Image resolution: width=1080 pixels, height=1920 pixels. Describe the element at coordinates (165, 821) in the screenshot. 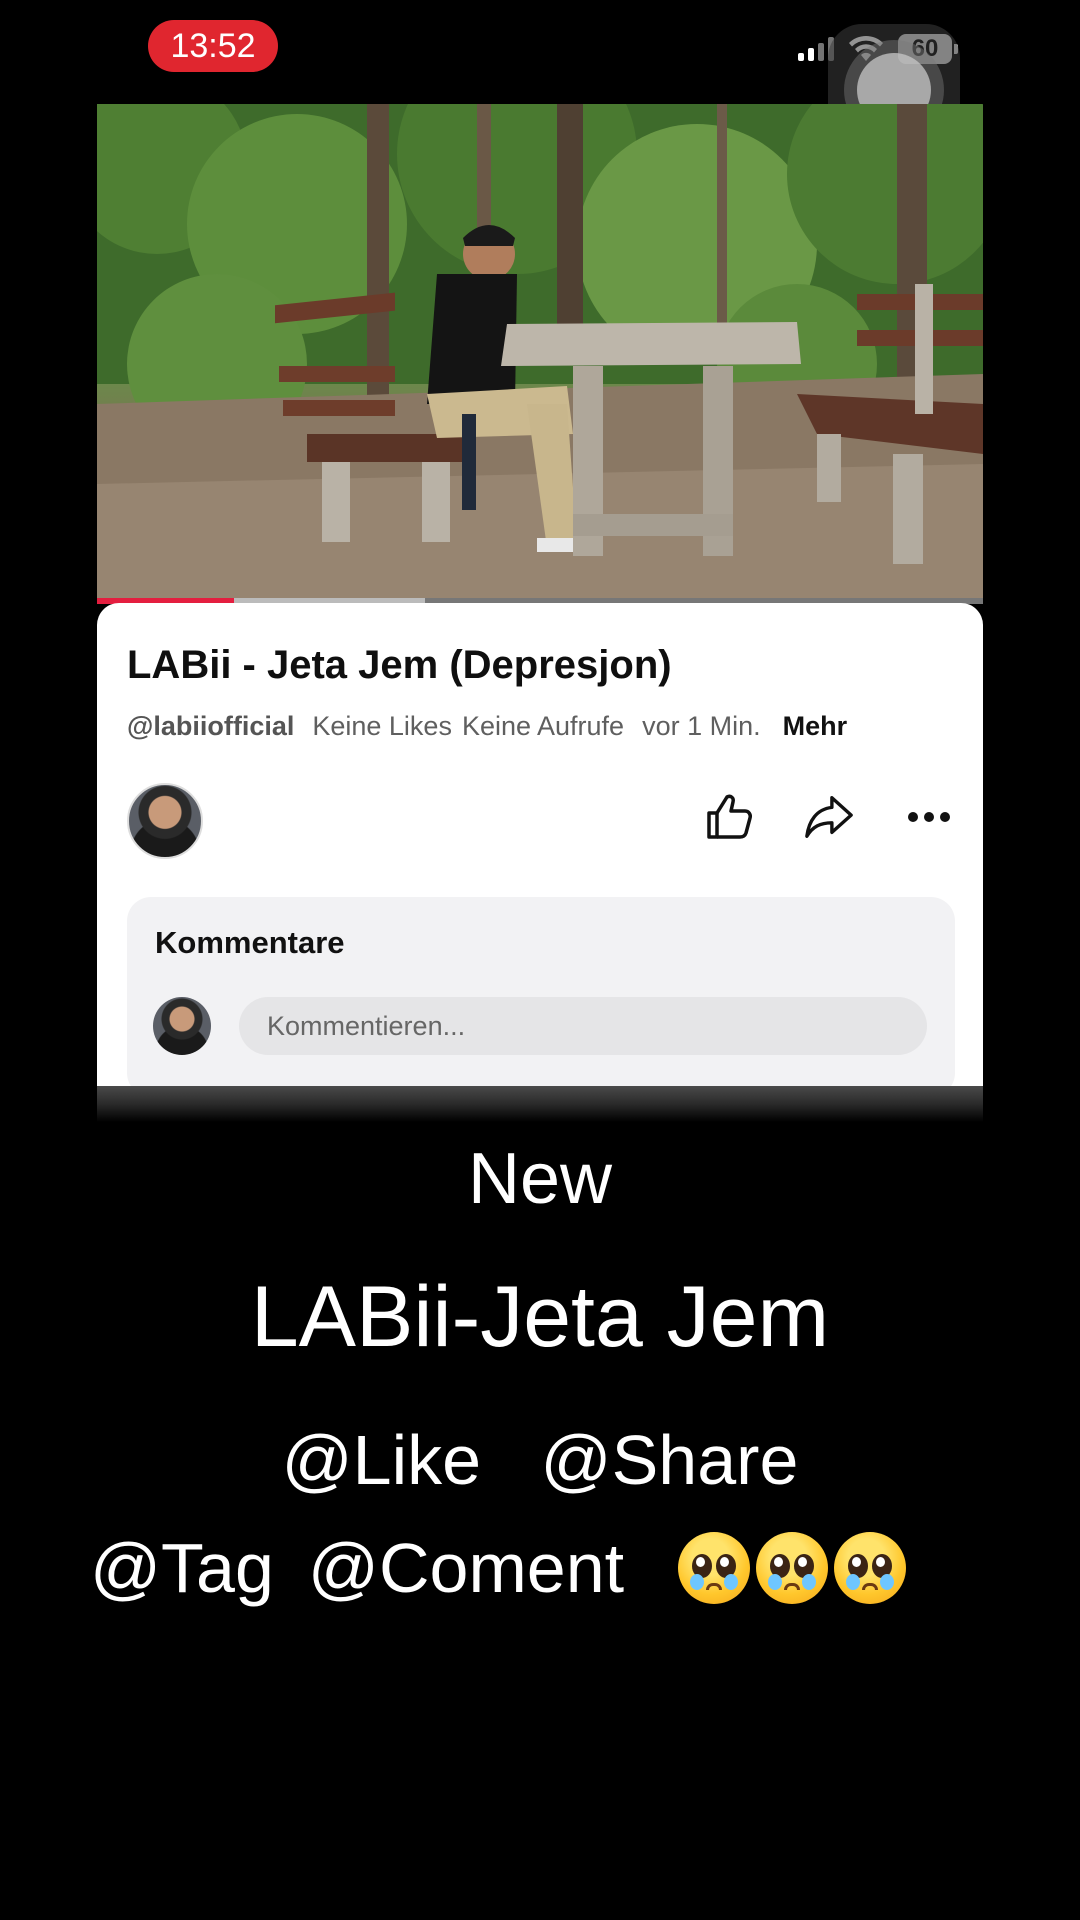

I see `channel-avatar` at that location.